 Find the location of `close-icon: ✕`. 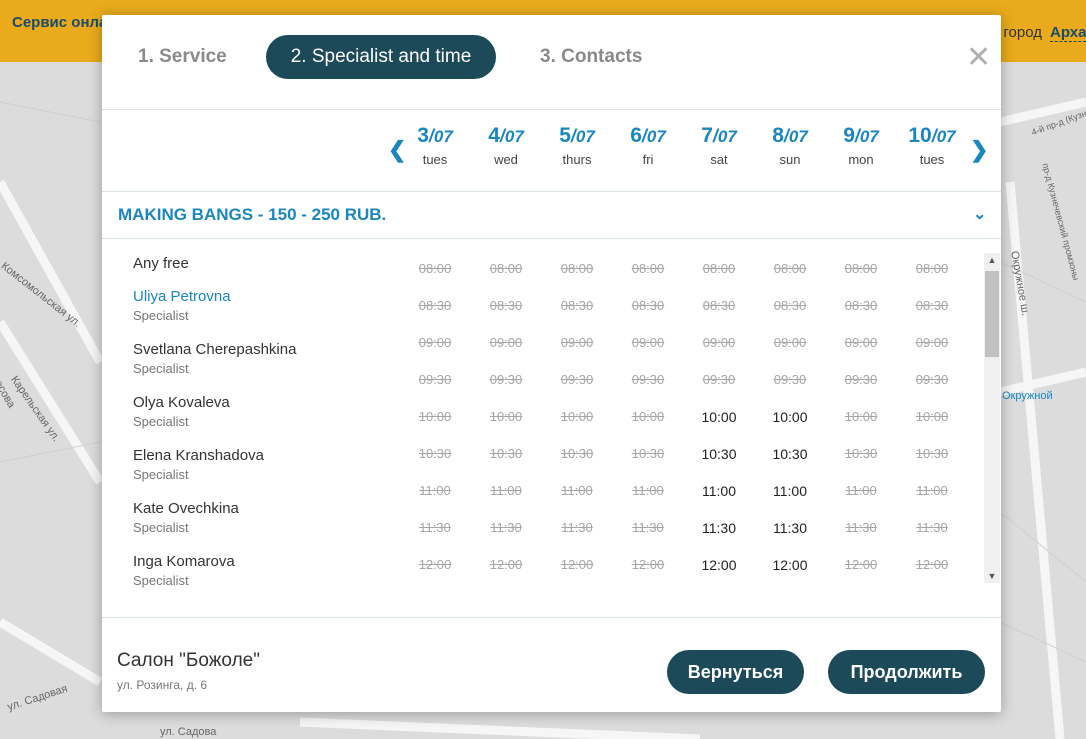

close-icon: ✕ is located at coordinates (978, 58).